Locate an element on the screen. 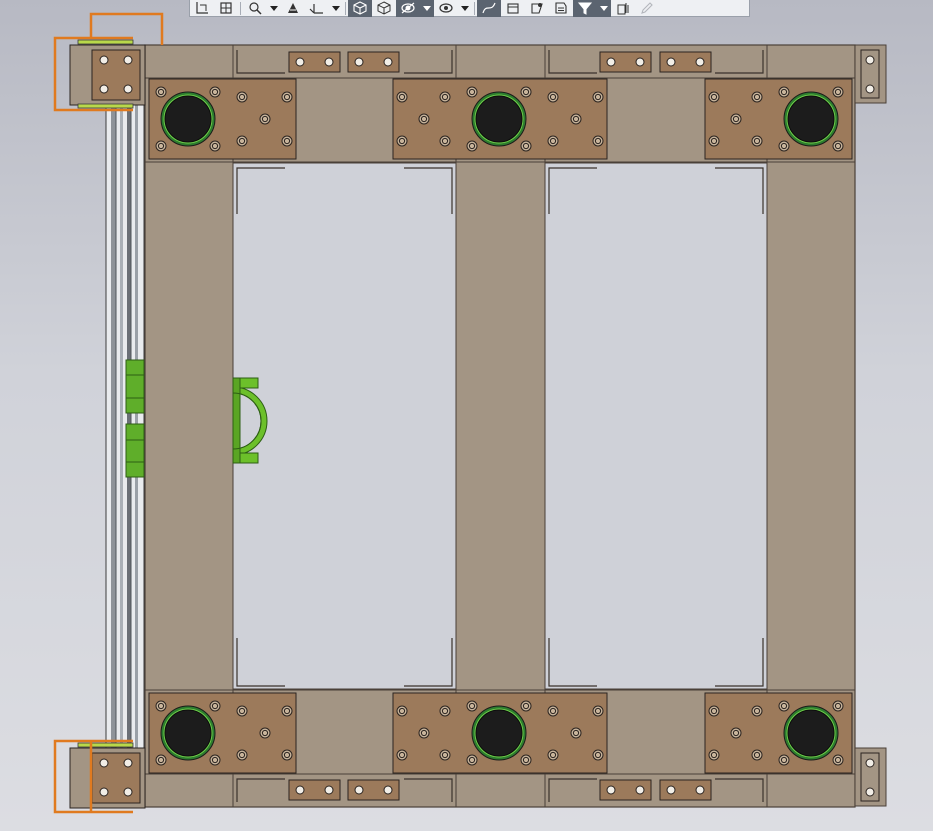  axes-triad-icon is located at coordinates (317, 8).